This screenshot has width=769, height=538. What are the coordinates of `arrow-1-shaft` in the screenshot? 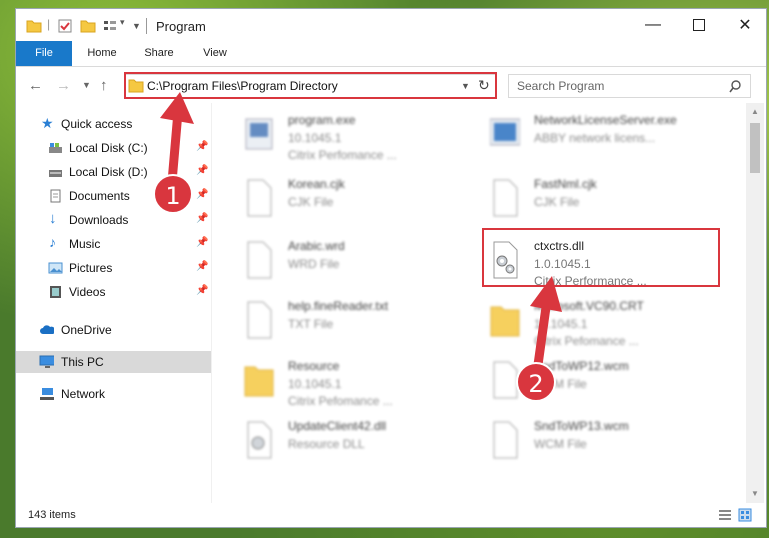 It's located at (175, 147).